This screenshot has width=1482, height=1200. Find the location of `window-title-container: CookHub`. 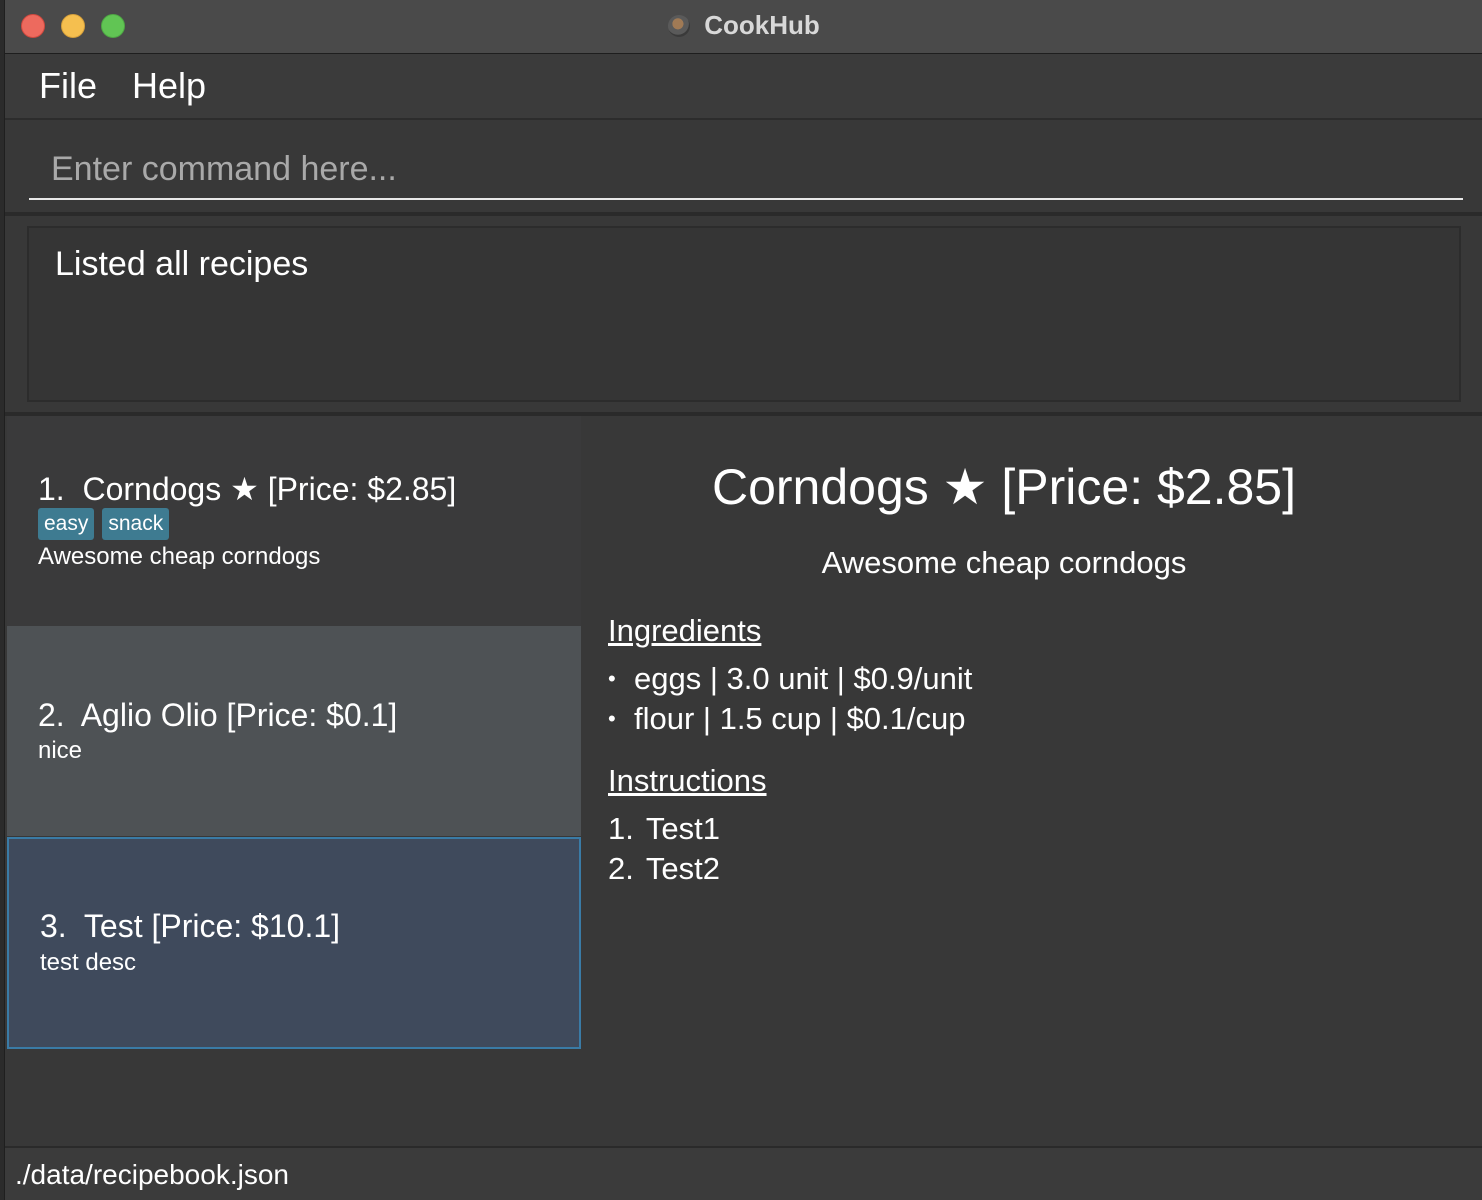

window-title-container: CookHub is located at coordinates (743, 25).